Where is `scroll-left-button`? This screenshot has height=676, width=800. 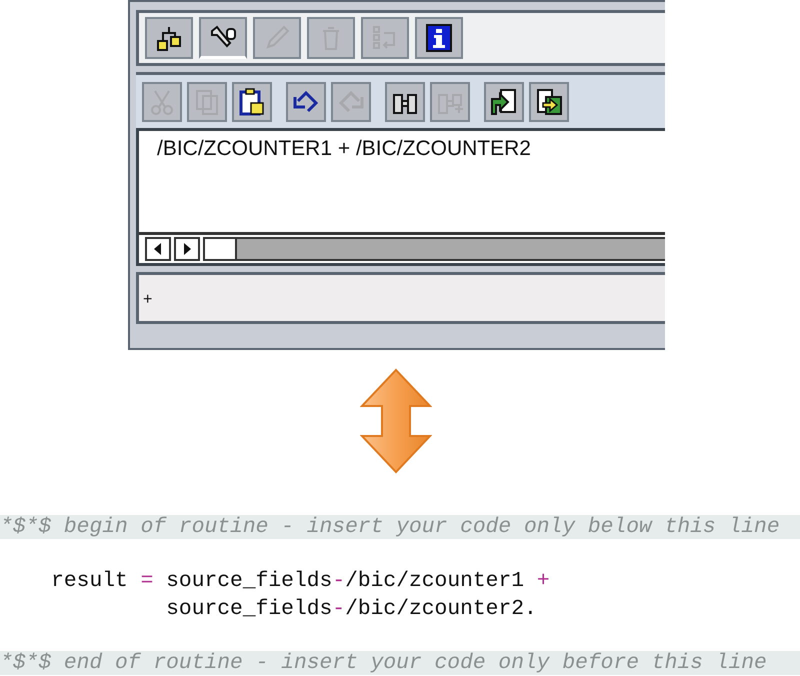
scroll-left-button is located at coordinates (158, 249).